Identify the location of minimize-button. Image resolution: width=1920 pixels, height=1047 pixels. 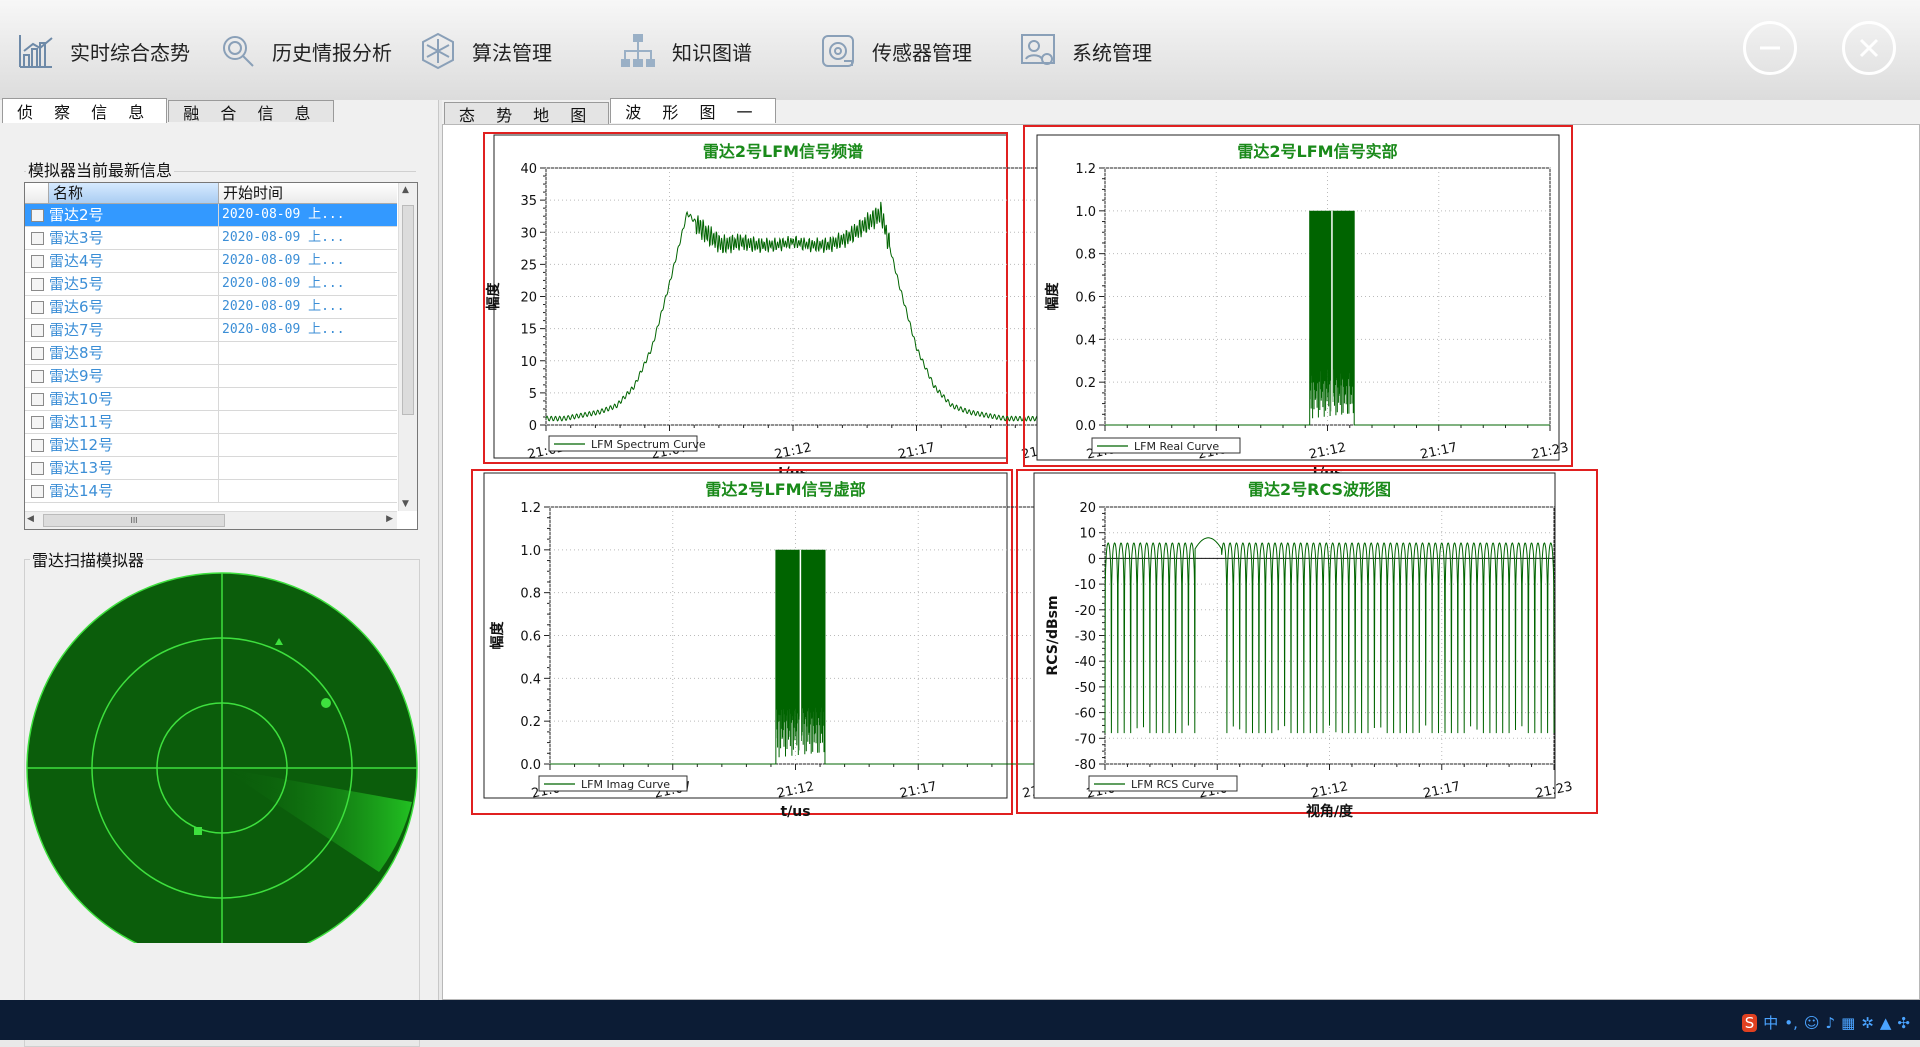
(1770, 48).